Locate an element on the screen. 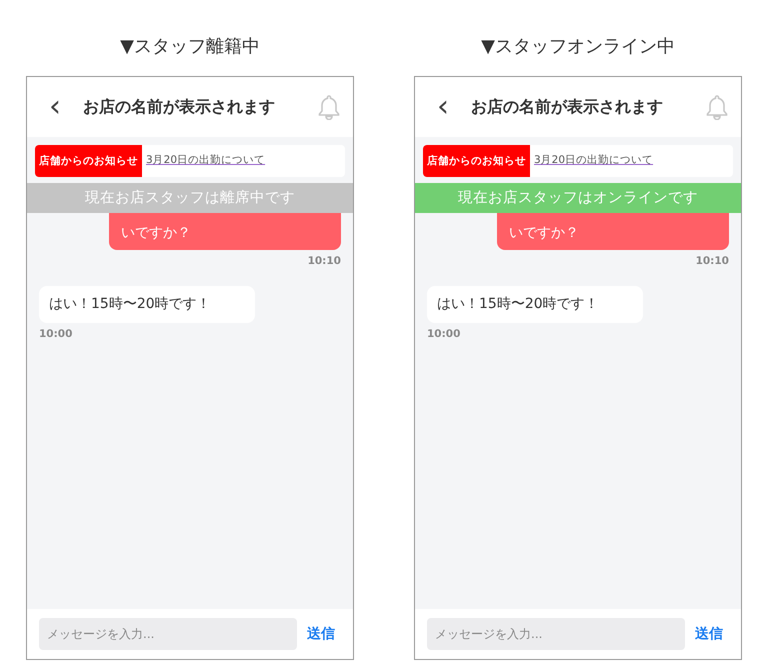  status-banner: 現在お店スタッフはオンラインです is located at coordinates (578, 198).